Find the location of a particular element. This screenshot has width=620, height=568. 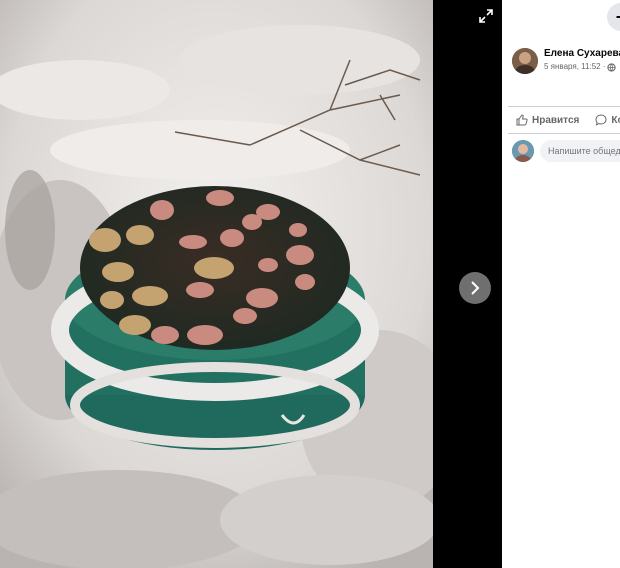

globe-icon is located at coordinates (612, 67).